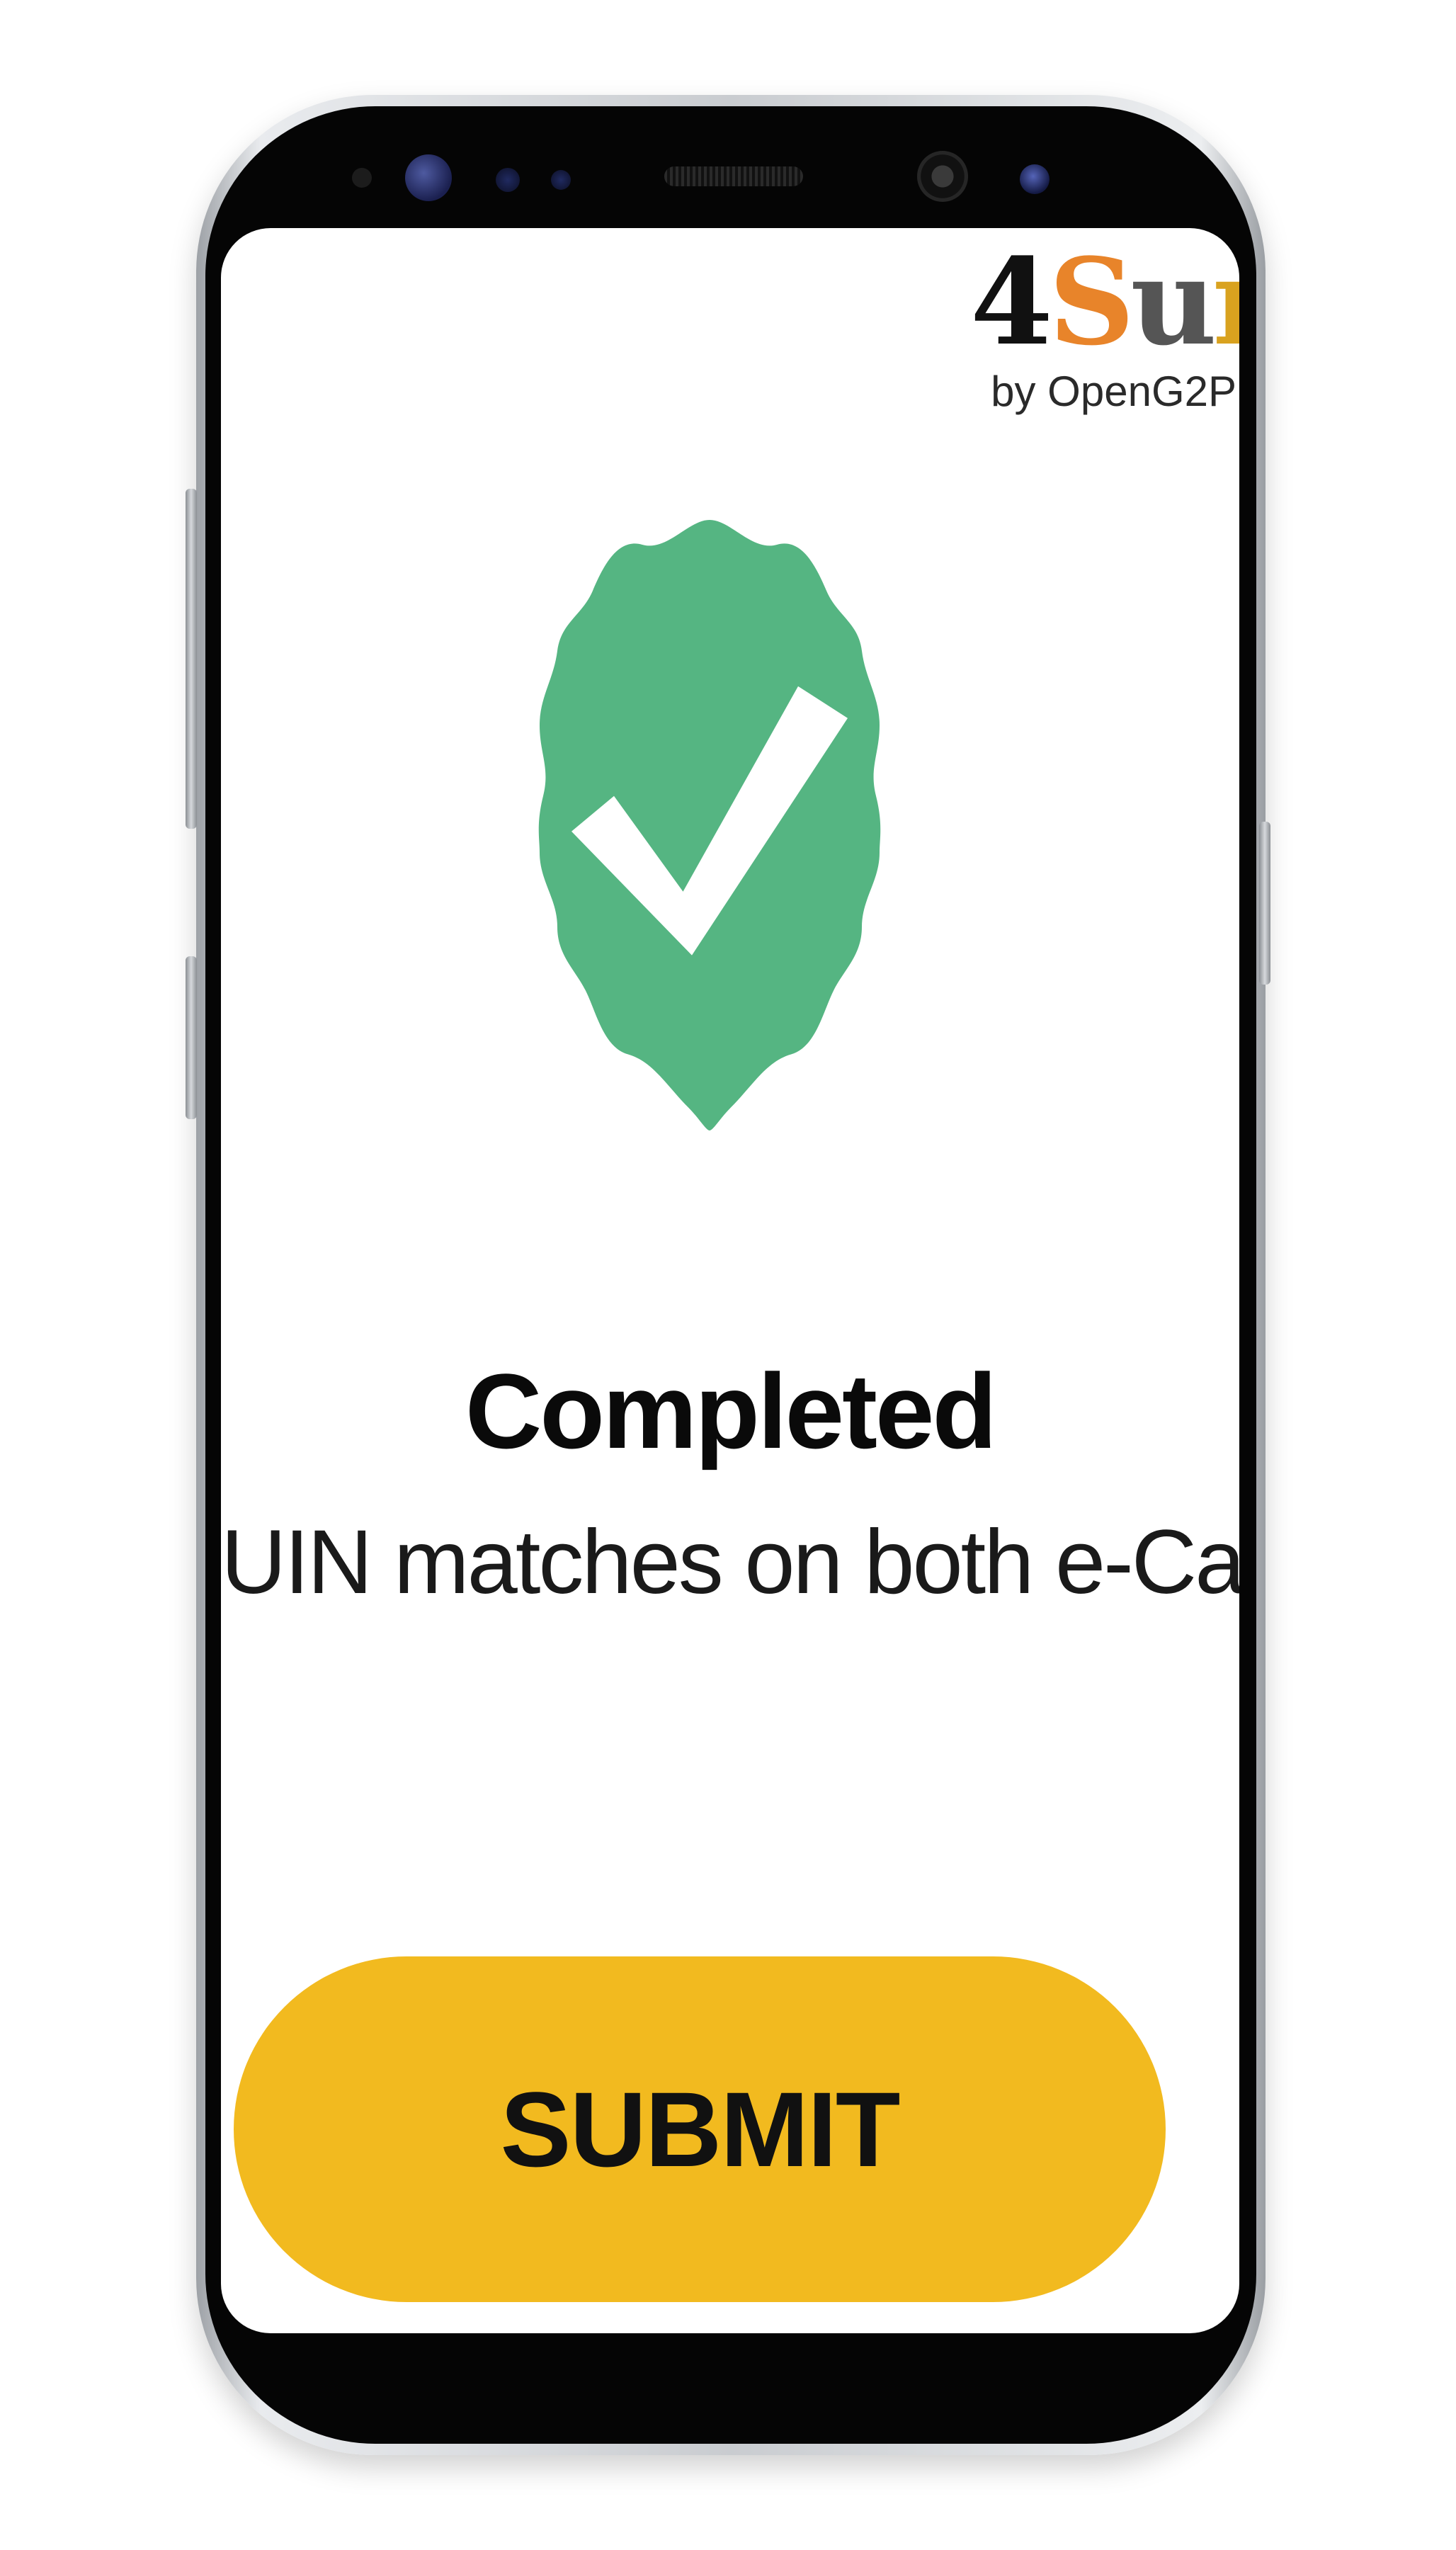  I want to click on badge-svg, so click(710, 825).